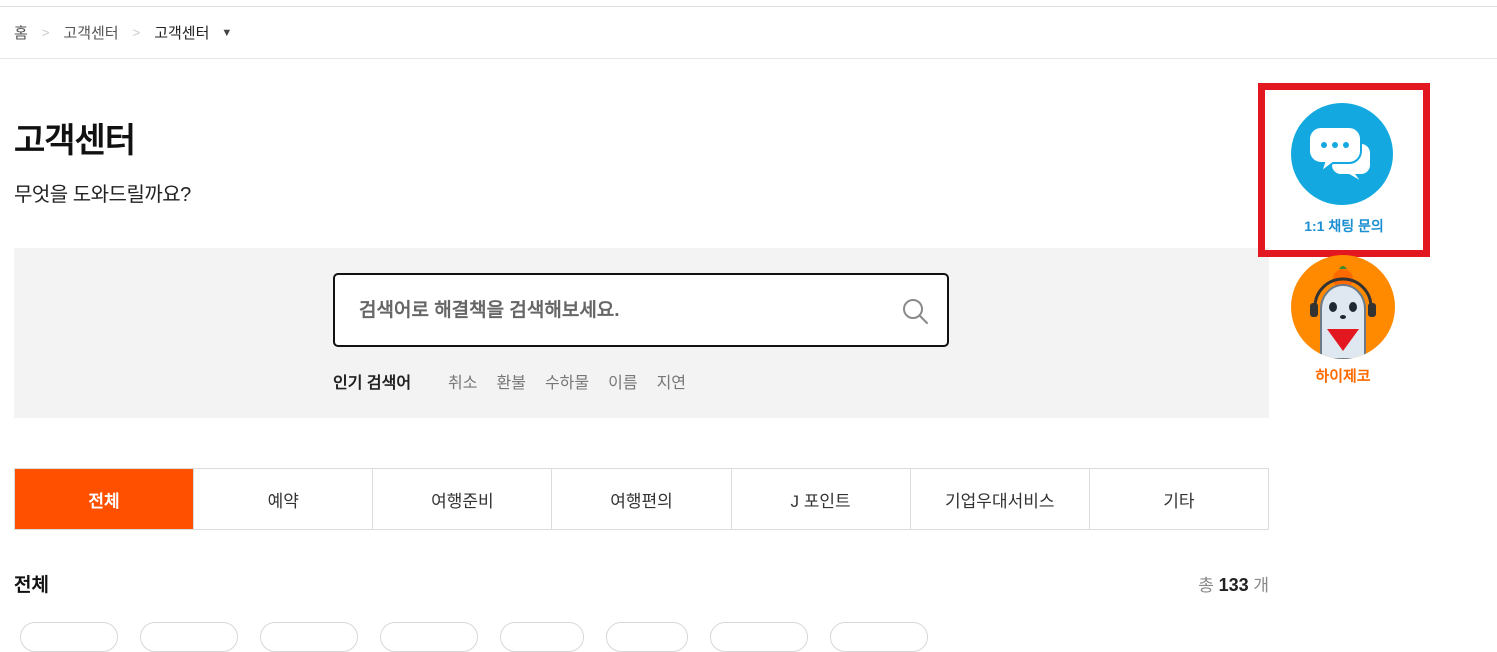 The image size is (1497, 652). I want to click on breadcrumb: 홈 > 고객센터 > 고객센터 ▼, so click(748, 33).